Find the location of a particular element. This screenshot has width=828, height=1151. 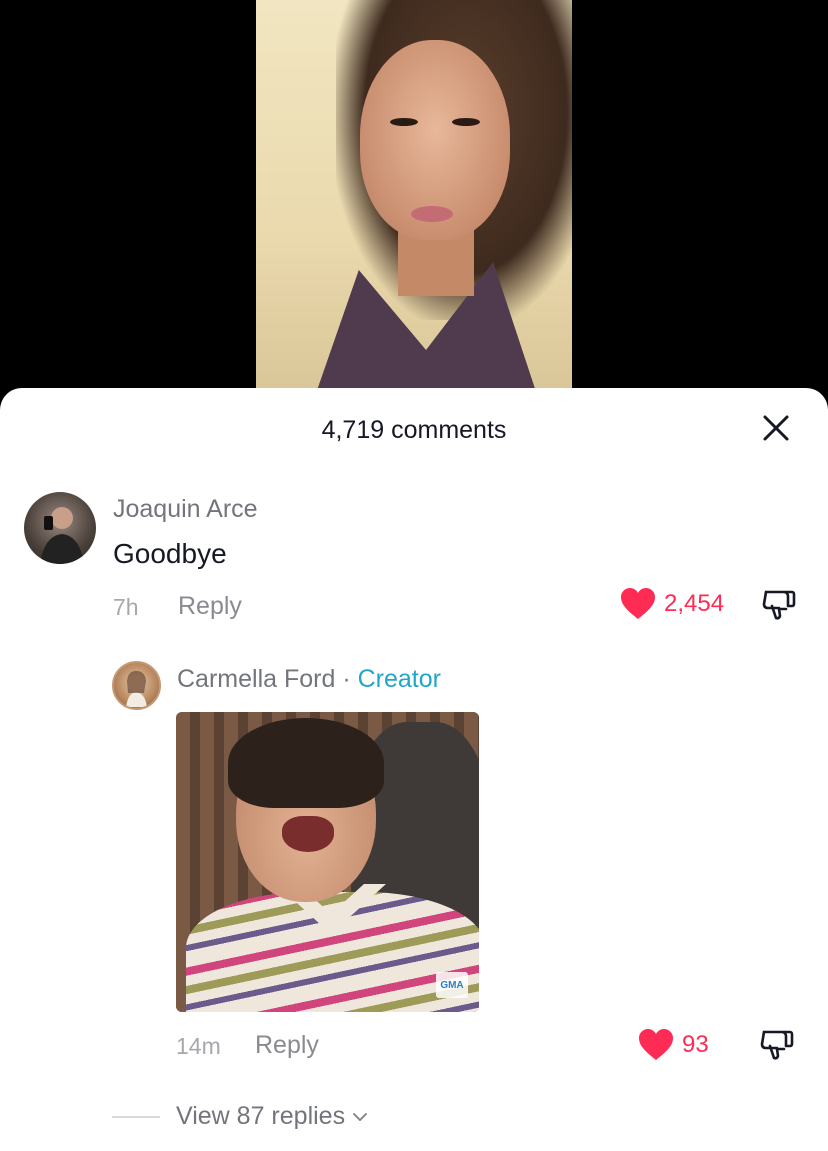

comment-username: Carmella Ford · Creator is located at coordinates (309, 679).